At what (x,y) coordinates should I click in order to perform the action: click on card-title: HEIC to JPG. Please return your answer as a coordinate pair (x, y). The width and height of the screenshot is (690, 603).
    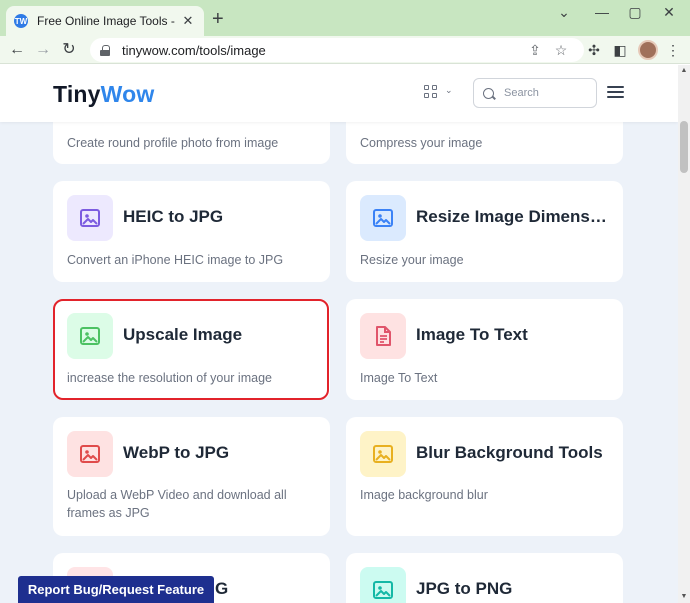
    Looking at the image, I should click on (173, 216).